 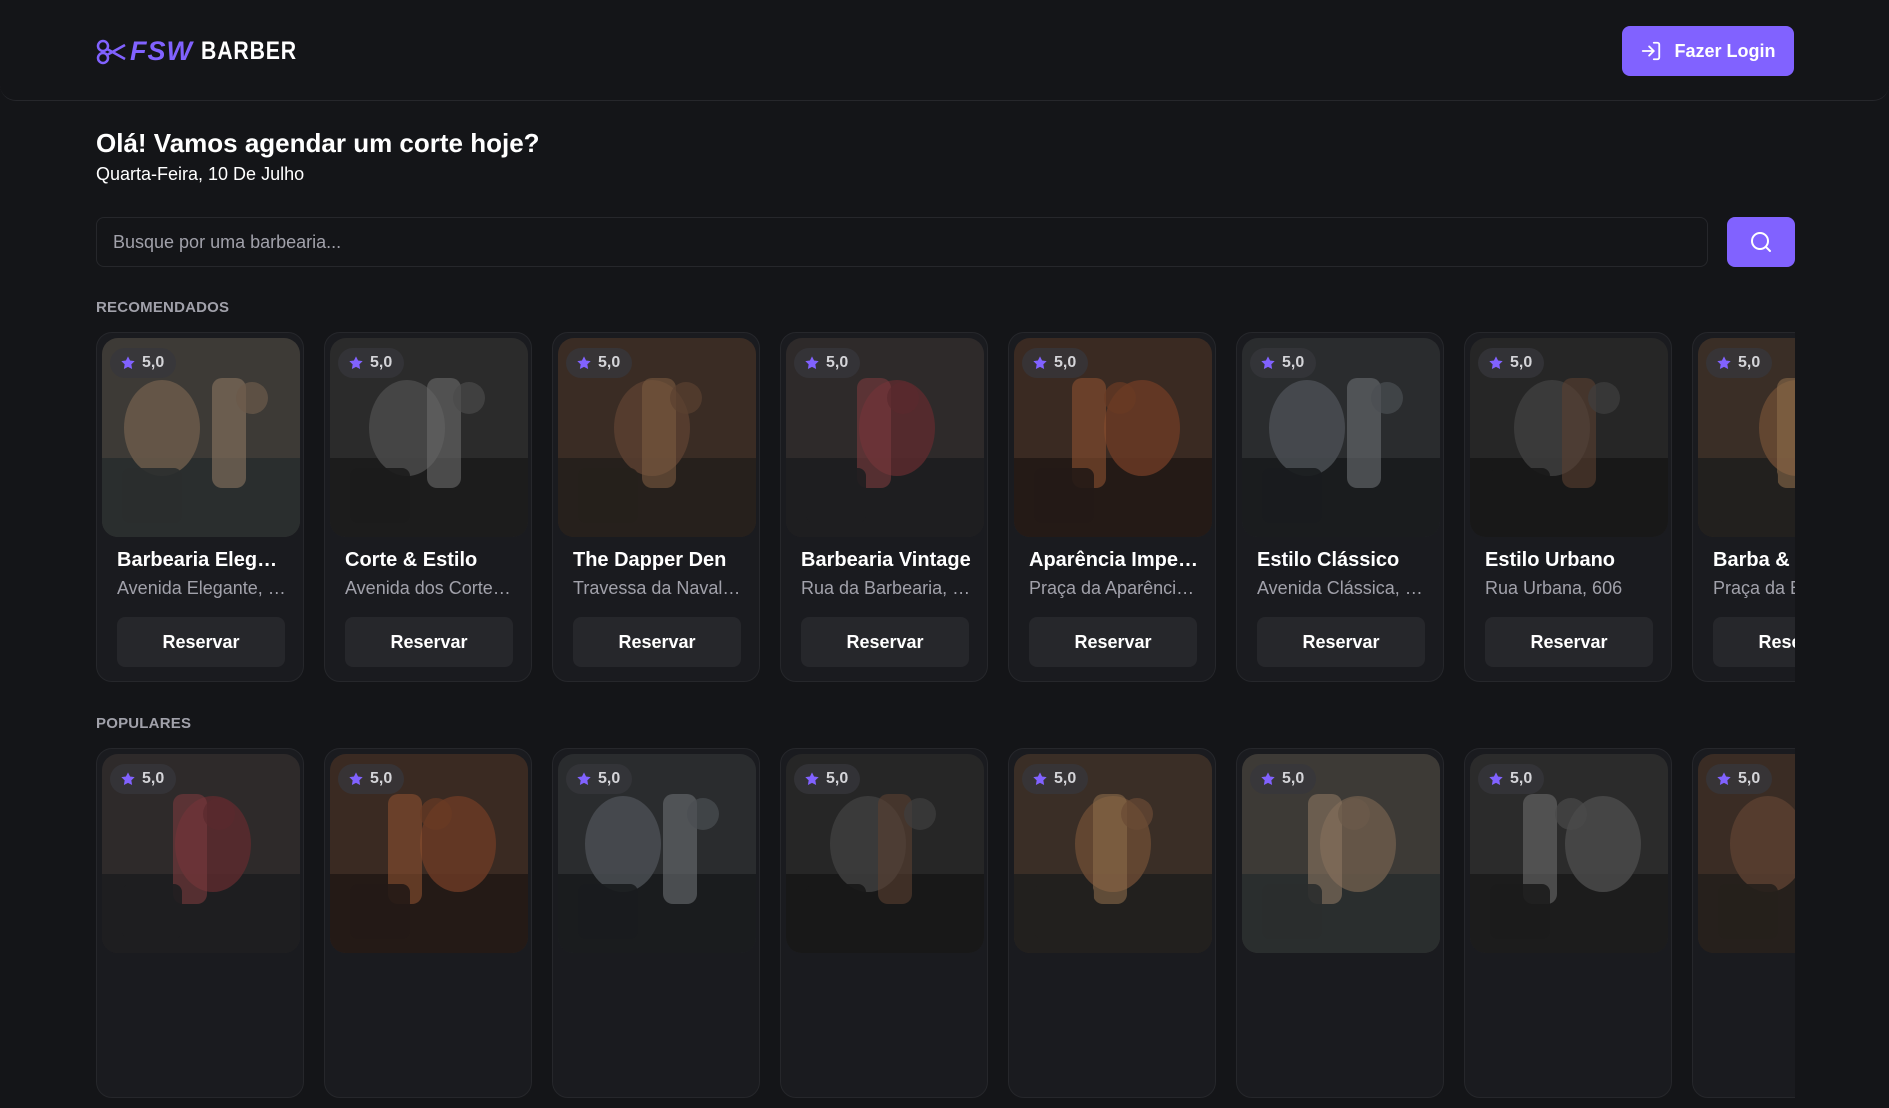 I want to click on barbershop-name: The Dapper Den, so click(x=650, y=560).